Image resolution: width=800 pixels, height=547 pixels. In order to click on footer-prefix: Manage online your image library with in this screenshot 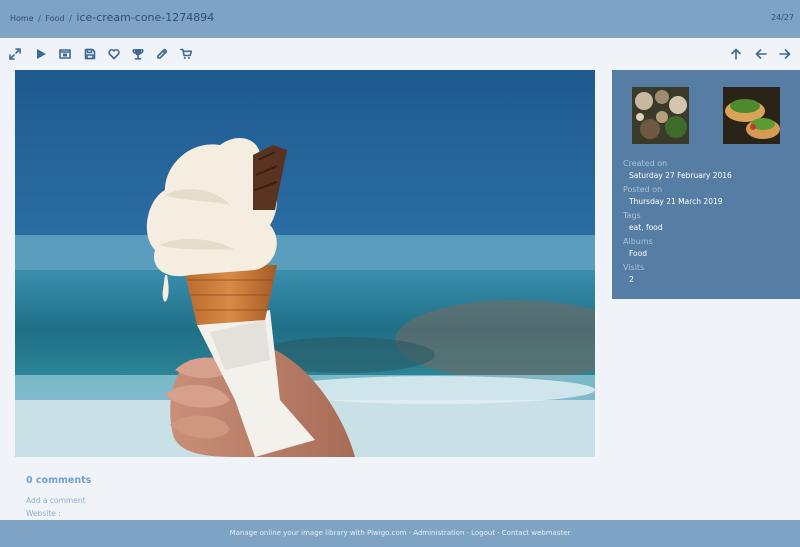, I will do `click(297, 533)`.